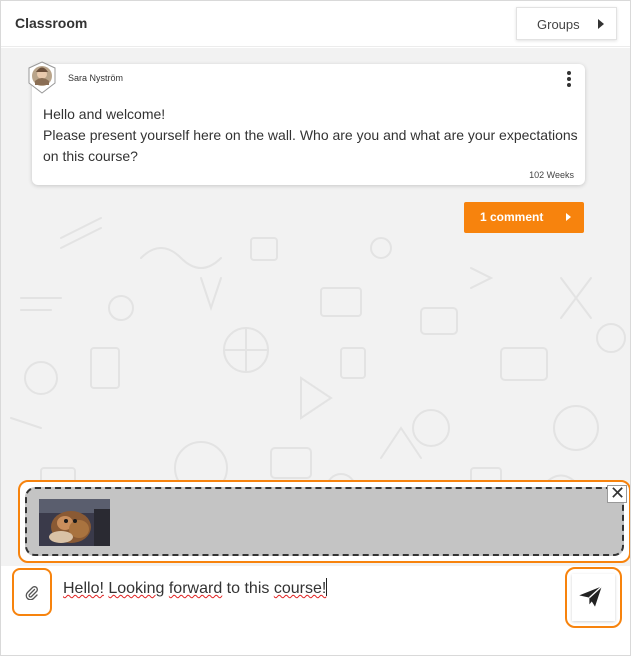 Image resolution: width=631 pixels, height=656 pixels. Describe the element at coordinates (512, 217) in the screenshot. I see `comments-button-label: 1 comment` at that location.